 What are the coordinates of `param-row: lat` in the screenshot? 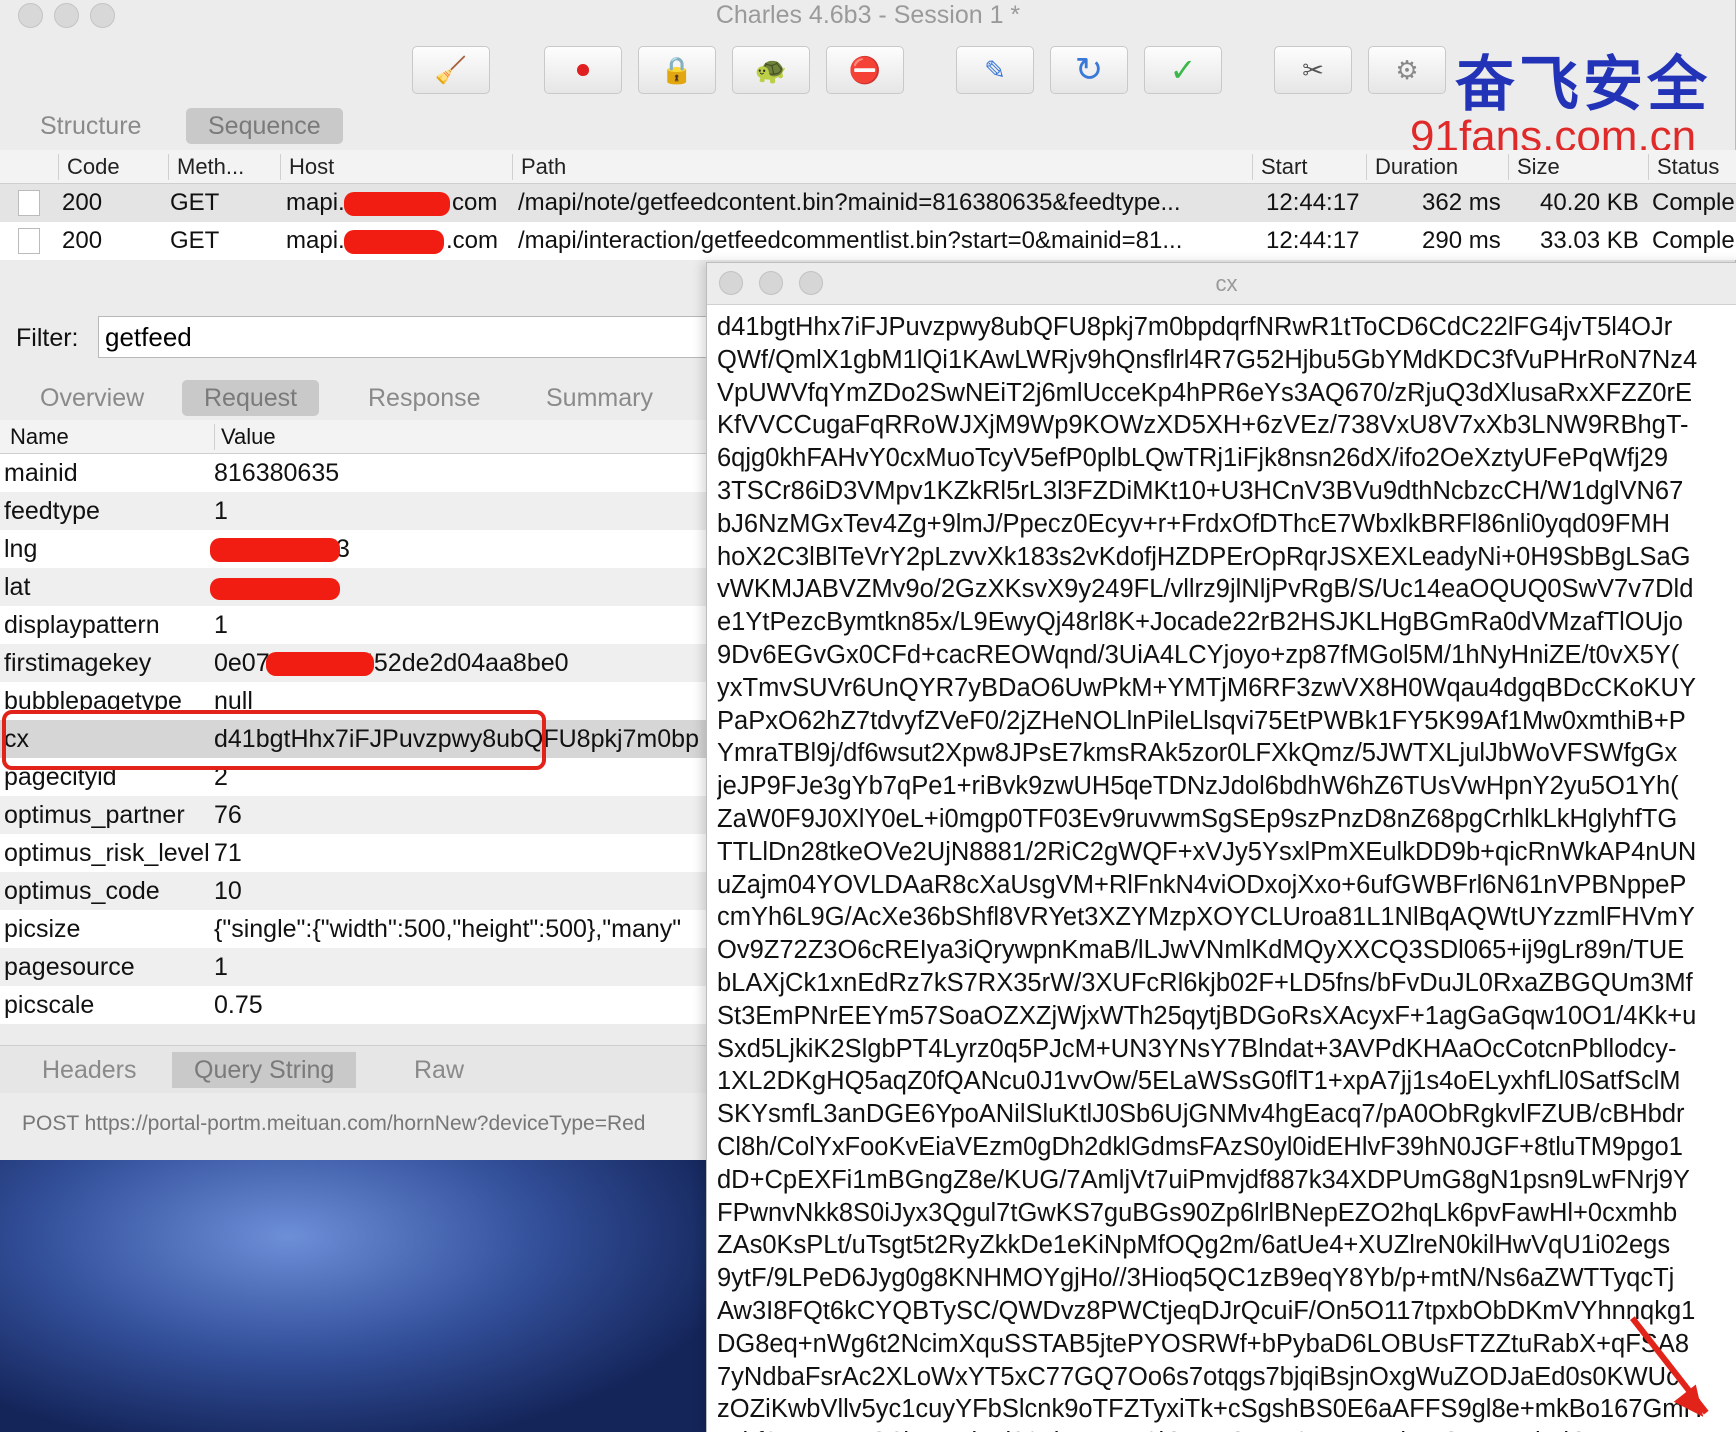 It's located at (360, 587).